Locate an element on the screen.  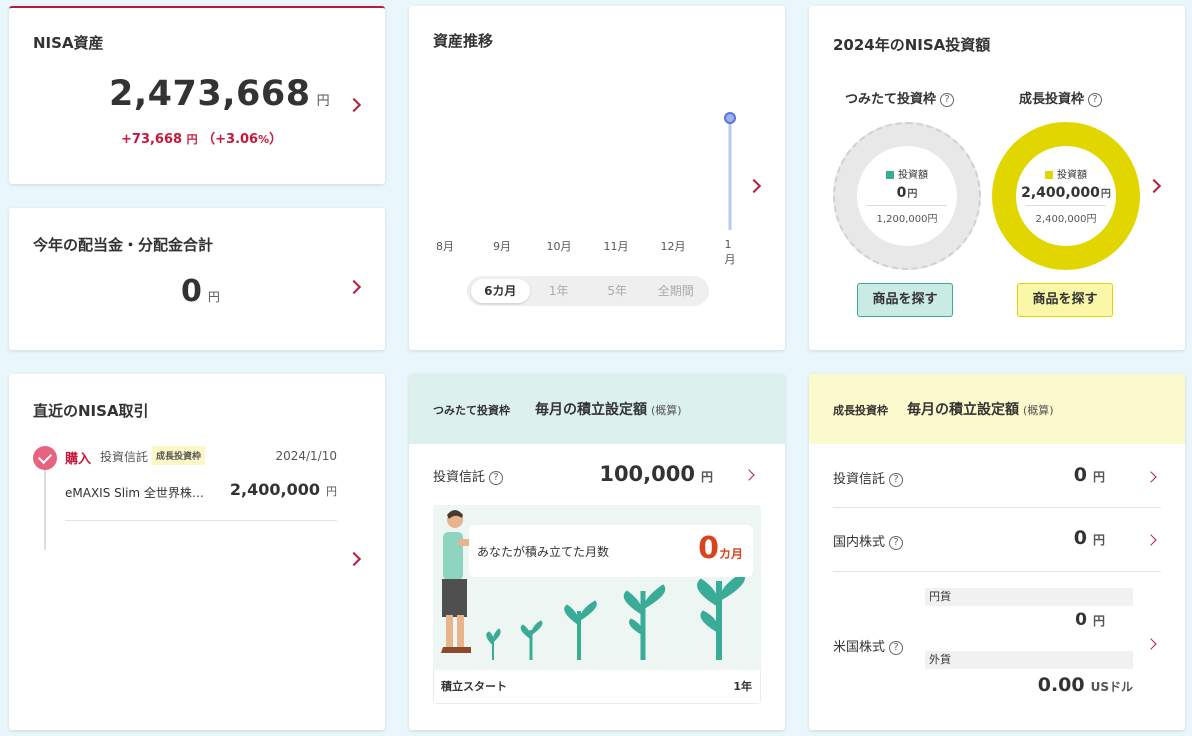
months-label: あなたが積み立てた月数 is located at coordinates (543, 552).